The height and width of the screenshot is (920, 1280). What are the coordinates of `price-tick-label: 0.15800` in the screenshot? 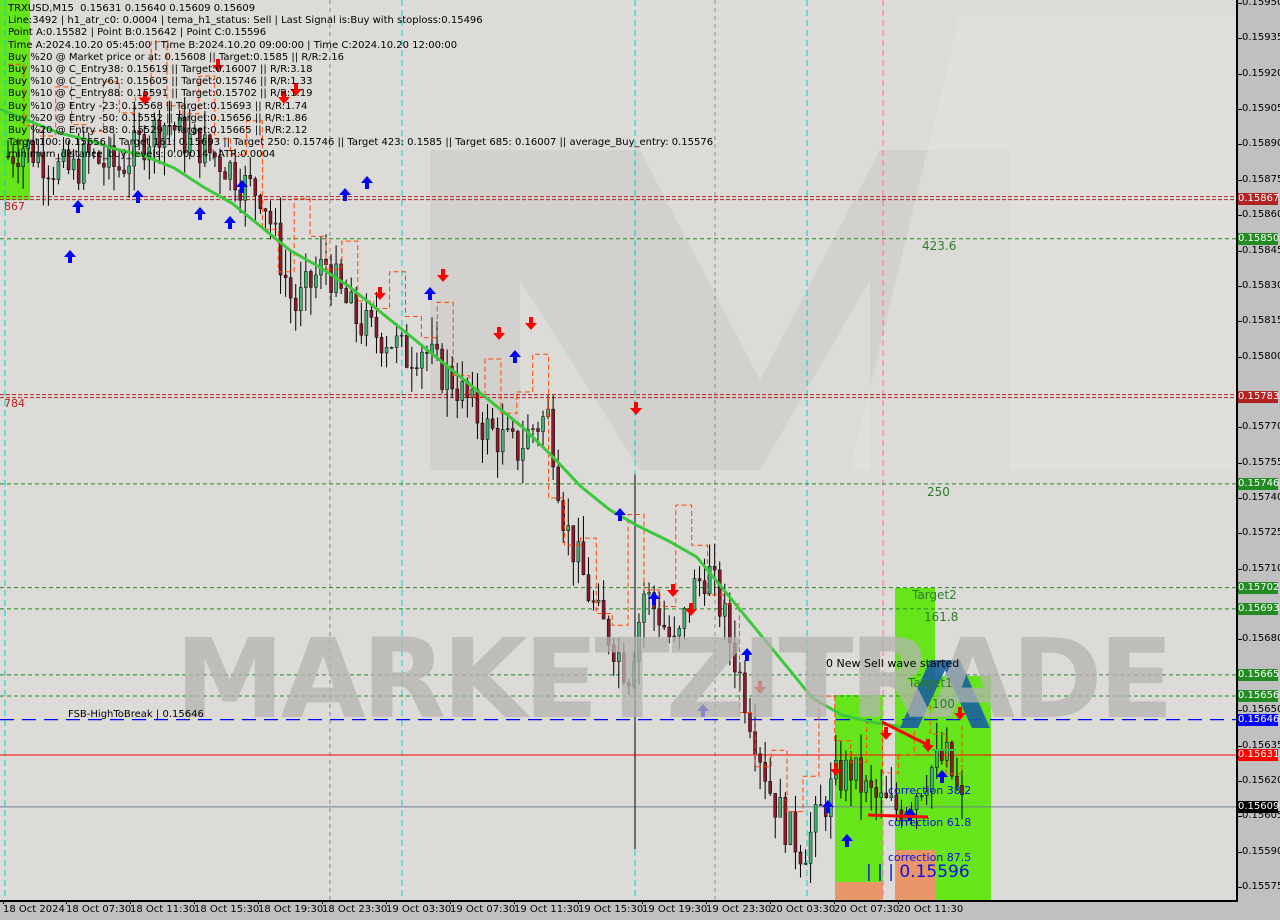 It's located at (1261, 356).